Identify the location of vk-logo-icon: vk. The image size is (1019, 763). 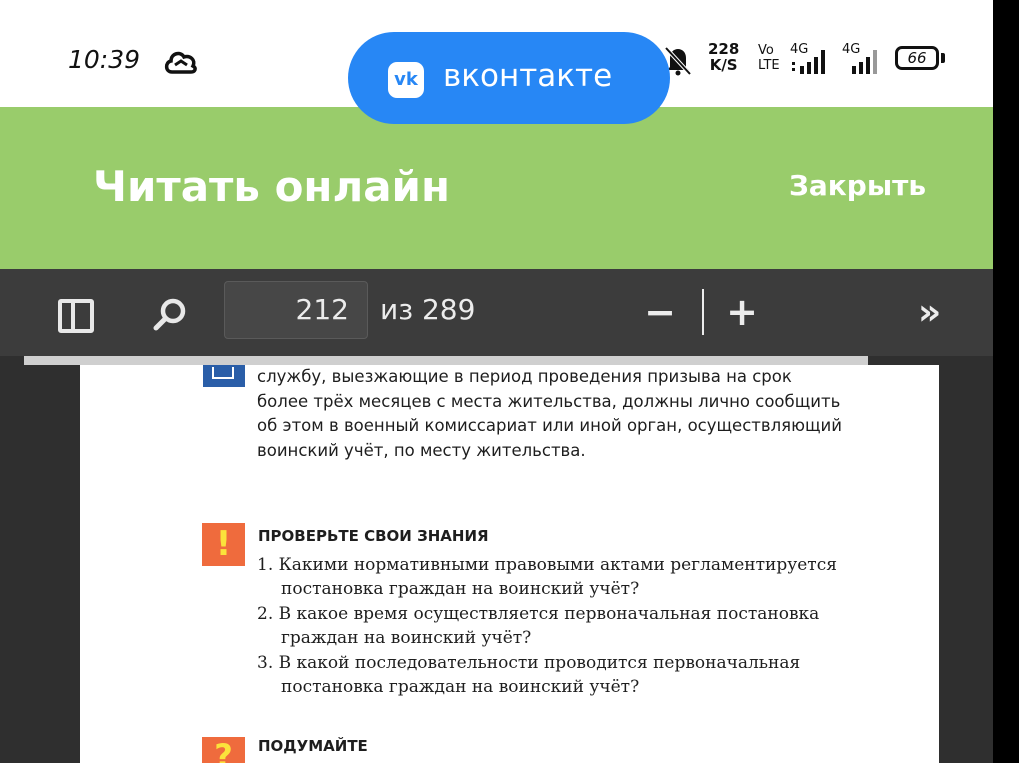
(406, 80).